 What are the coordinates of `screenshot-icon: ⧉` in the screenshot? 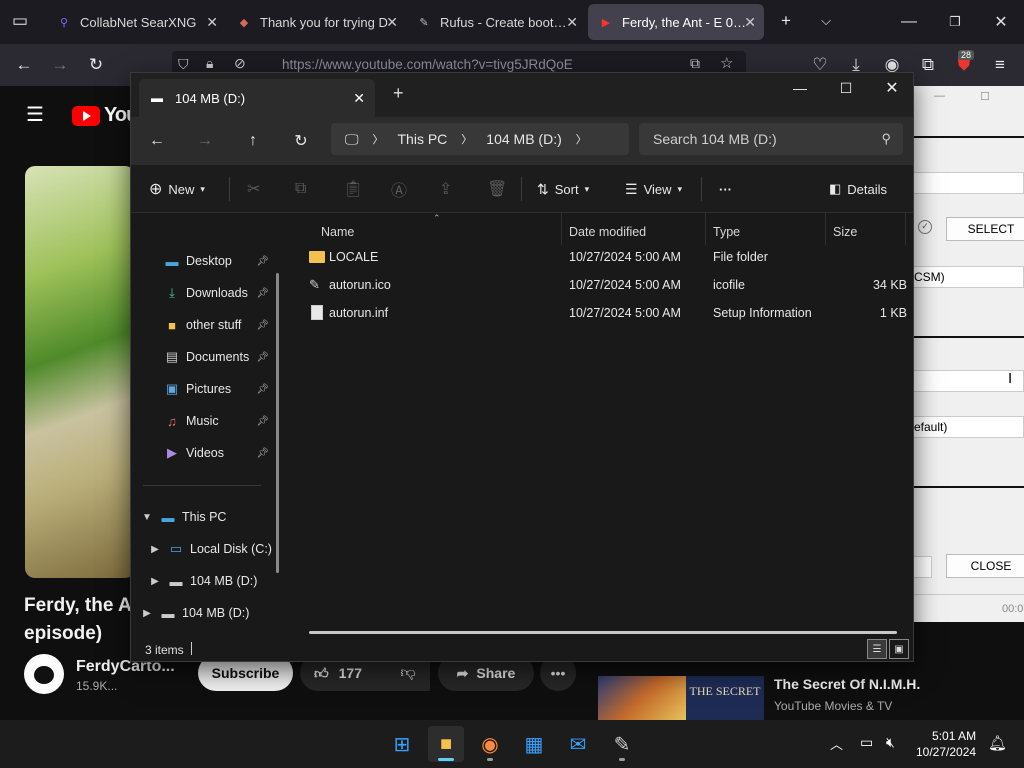 It's located at (695, 63).